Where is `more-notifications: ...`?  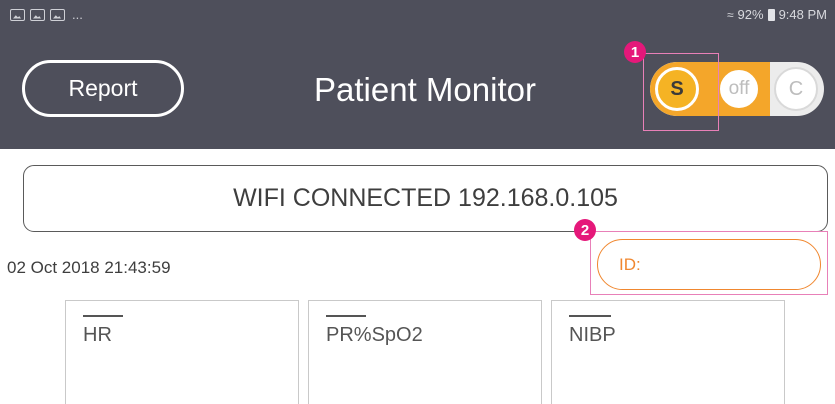 more-notifications: ... is located at coordinates (77, 14).